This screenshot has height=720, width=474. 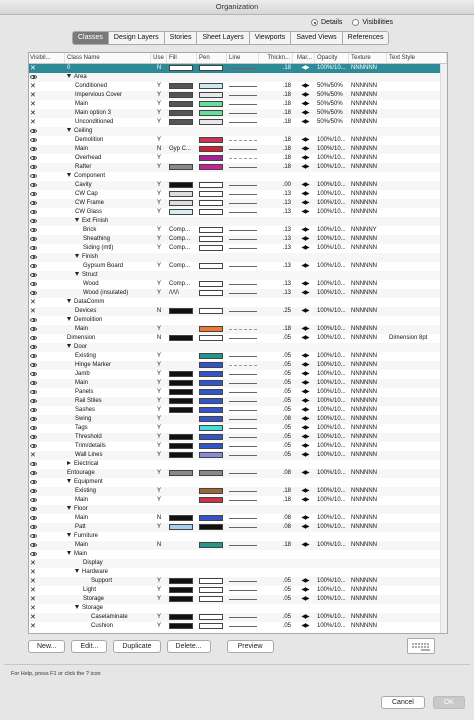 What do you see at coordinates (238, 95) in the screenshot?
I see `table-row: ✕ Impervious Cover Y .18 ◀▶ 50%/50% NNNNNN` at bounding box center [238, 95].